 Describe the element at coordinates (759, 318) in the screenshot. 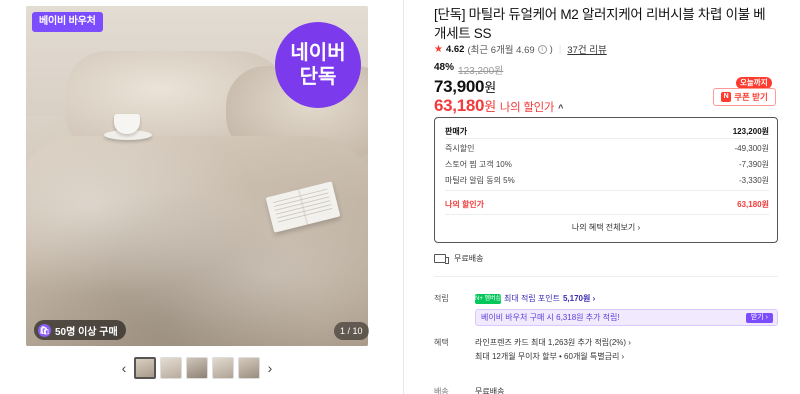

I see `voucher-get-button: 받기 ›` at that location.